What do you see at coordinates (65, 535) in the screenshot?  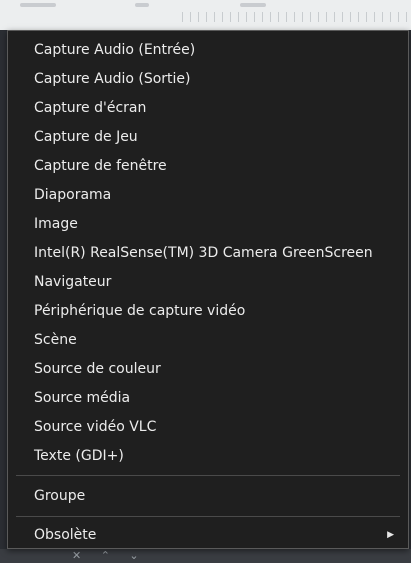 I see `menu-item-obsolete-label: Obsolète` at bounding box center [65, 535].